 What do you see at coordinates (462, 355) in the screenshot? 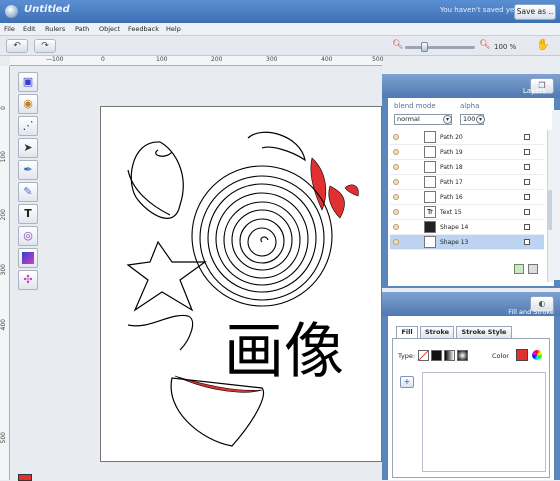
I see `radial-gradient-swatch` at bounding box center [462, 355].